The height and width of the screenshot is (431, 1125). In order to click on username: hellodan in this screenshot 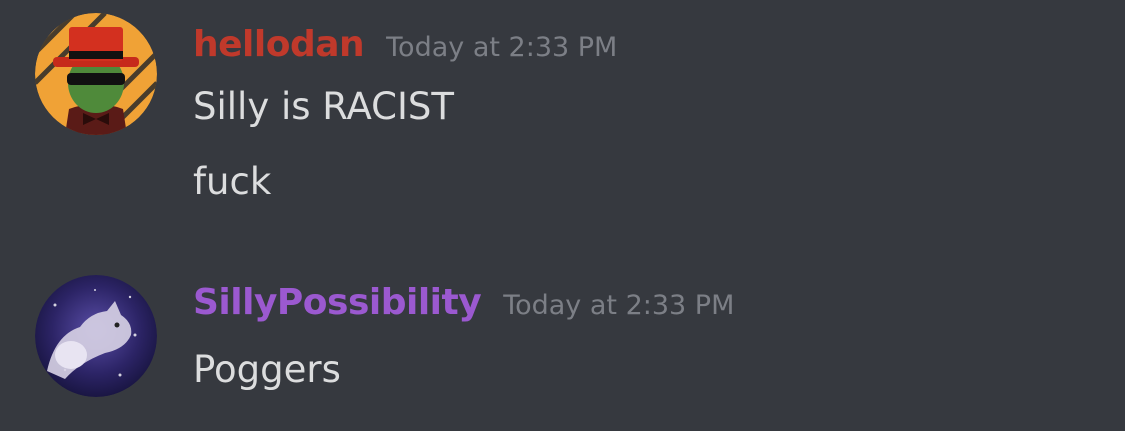, I will do `click(279, 44)`.